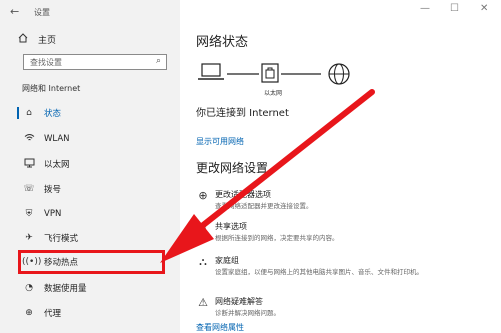  I want to click on option-desc: 查看网络适配器并更改连接设置。, so click(264, 206).